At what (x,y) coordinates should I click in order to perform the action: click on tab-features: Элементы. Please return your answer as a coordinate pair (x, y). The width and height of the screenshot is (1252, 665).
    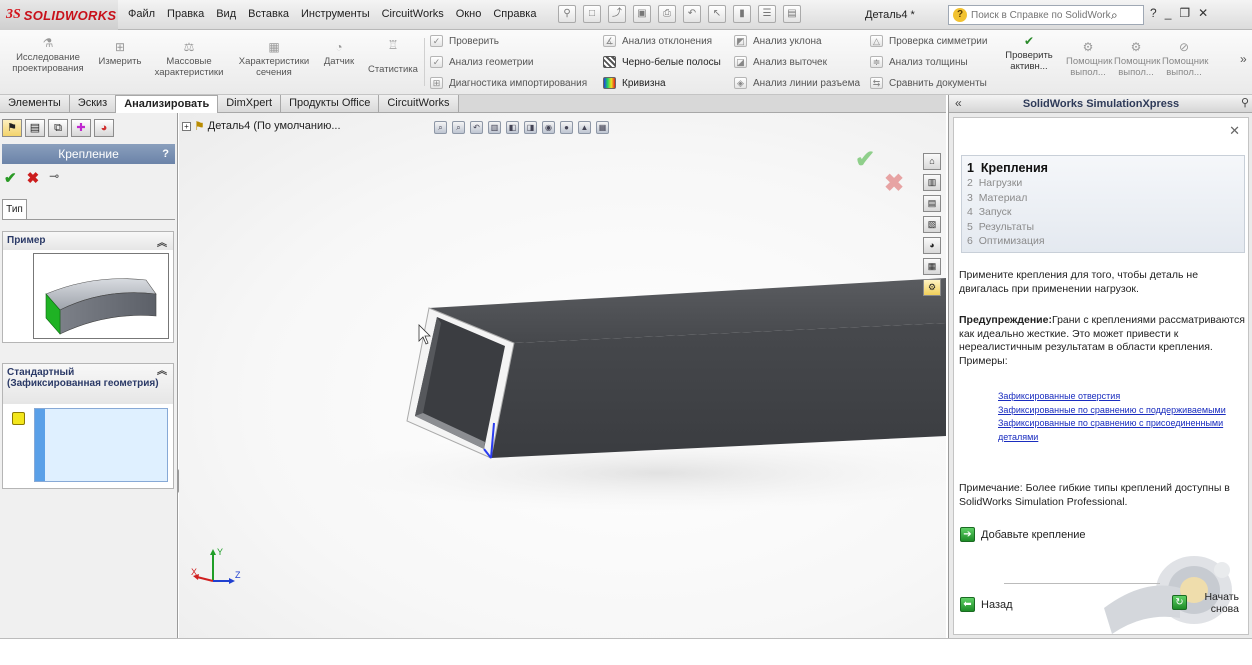
    Looking at the image, I should click on (35, 103).